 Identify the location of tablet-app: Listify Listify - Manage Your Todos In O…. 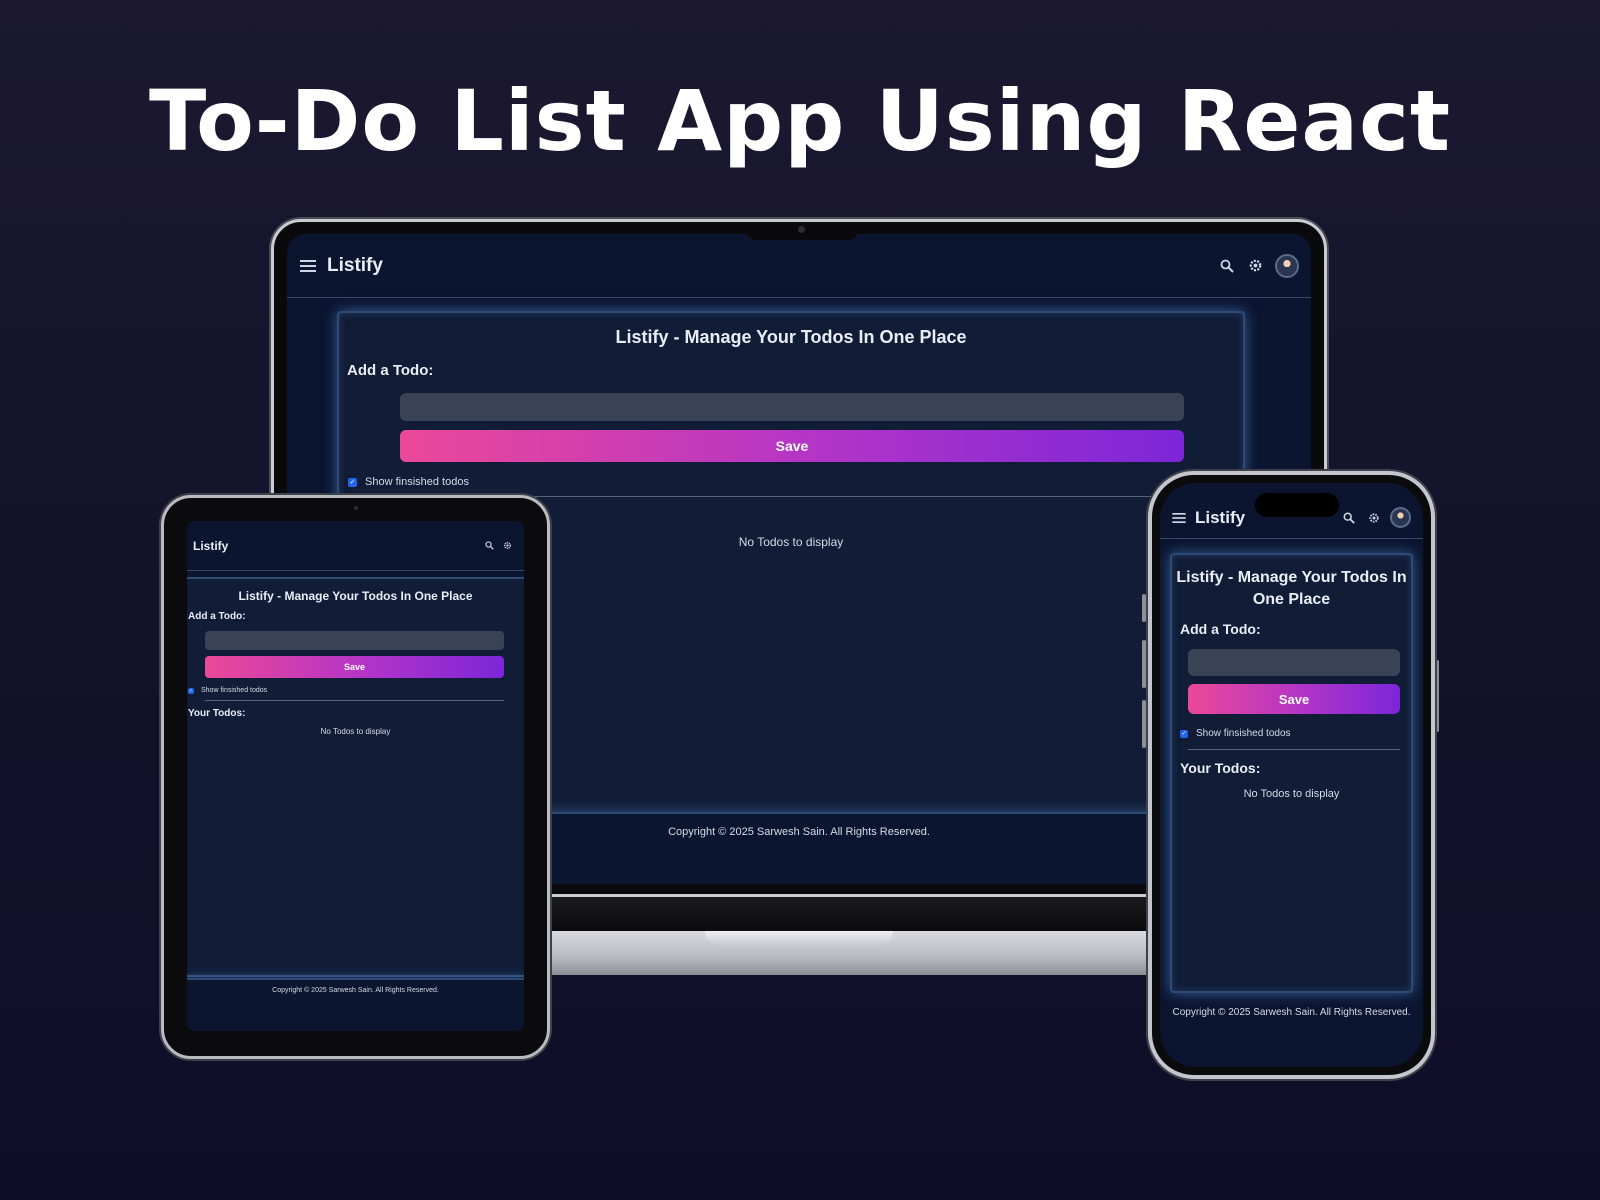
(355, 776).